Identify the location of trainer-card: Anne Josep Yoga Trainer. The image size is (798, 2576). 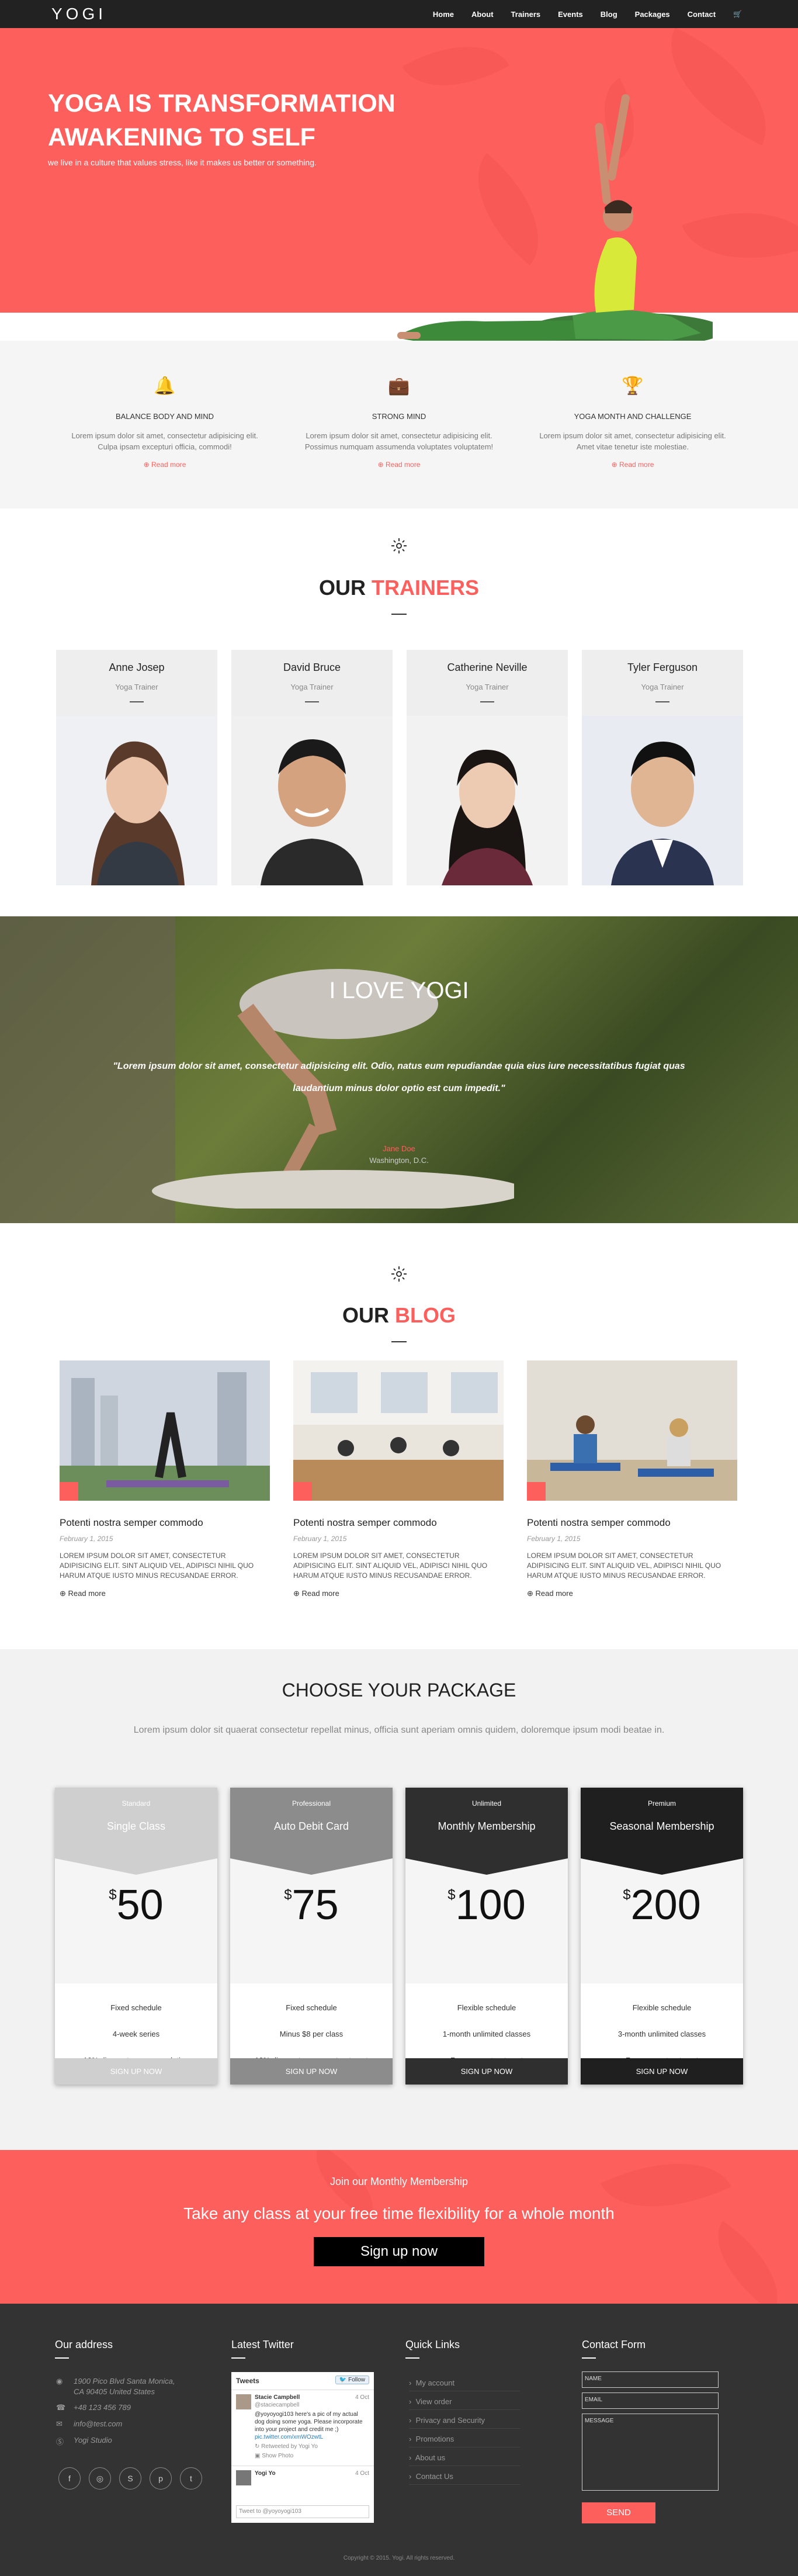
(136, 767).